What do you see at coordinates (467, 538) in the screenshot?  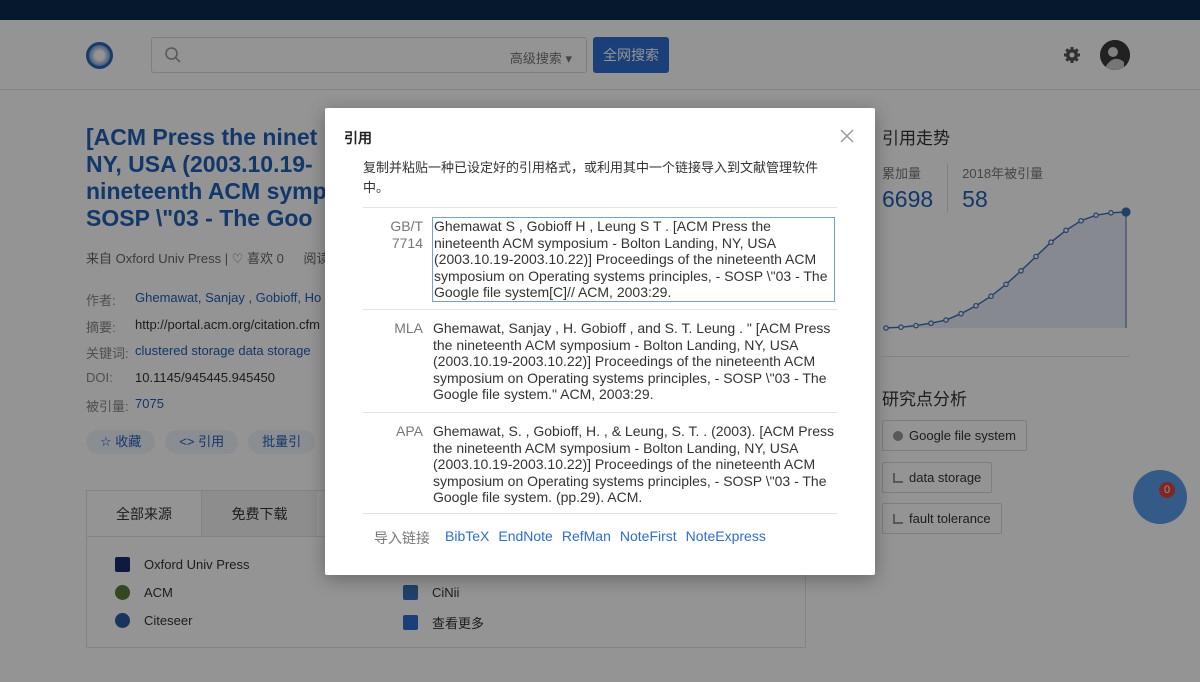 I see `import-link-bibtex: BibTeX` at bounding box center [467, 538].